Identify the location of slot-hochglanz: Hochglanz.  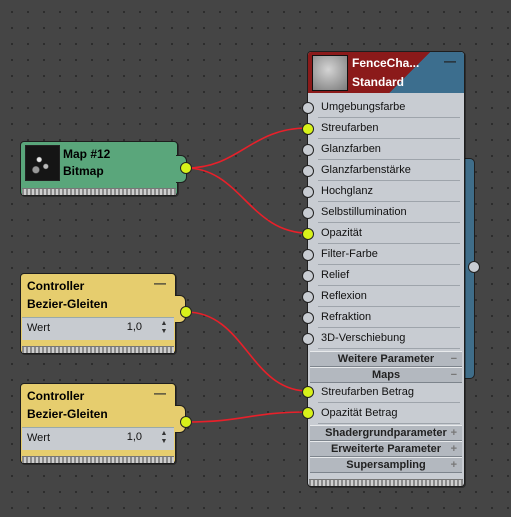
(386, 191).